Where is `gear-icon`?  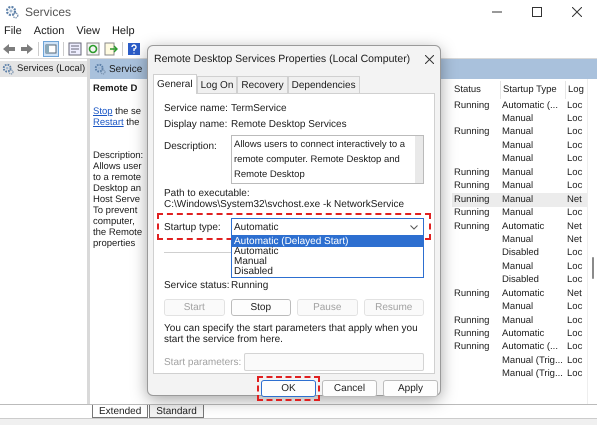 gear-icon is located at coordinates (12, 12).